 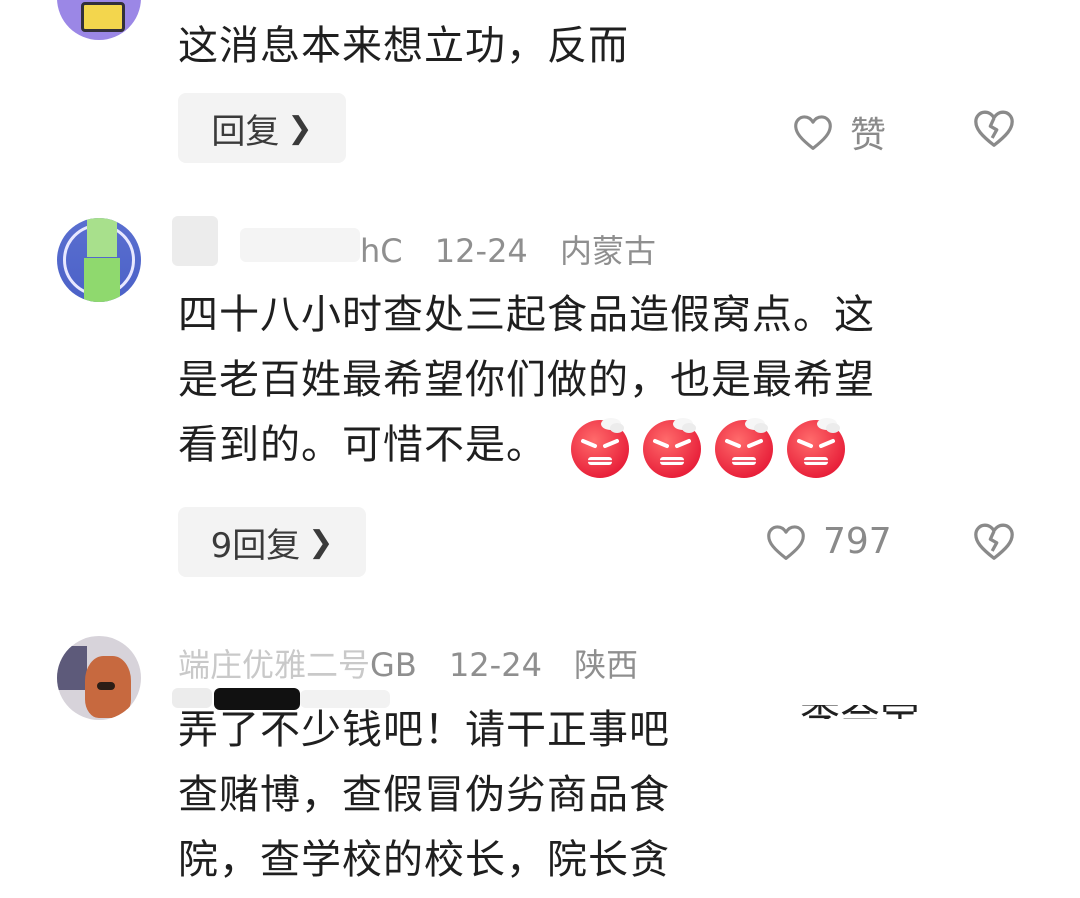 I want to click on comment-line: 弄了不少钱吧！请干正事吧, so click(x=424, y=730).